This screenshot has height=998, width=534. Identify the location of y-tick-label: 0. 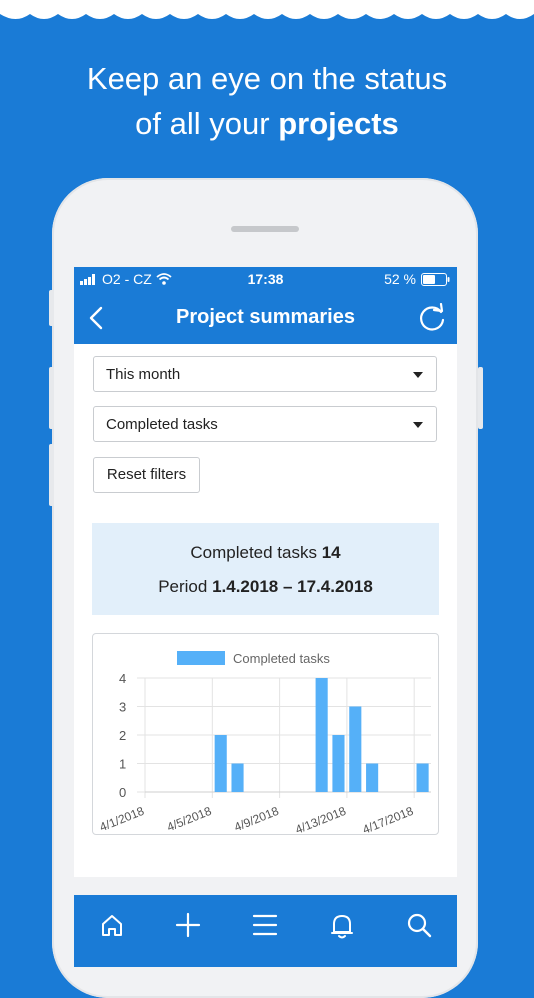
(122, 792).